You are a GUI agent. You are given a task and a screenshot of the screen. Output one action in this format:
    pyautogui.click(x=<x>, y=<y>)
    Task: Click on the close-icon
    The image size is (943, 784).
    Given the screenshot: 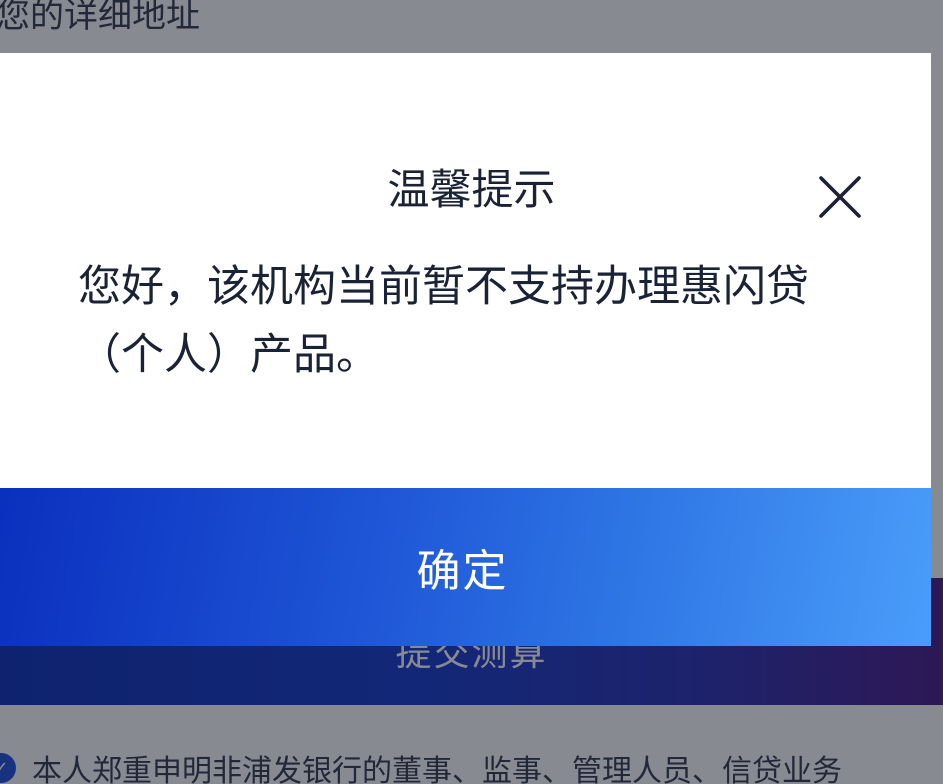 What is the action you would take?
    pyautogui.click(x=840, y=197)
    